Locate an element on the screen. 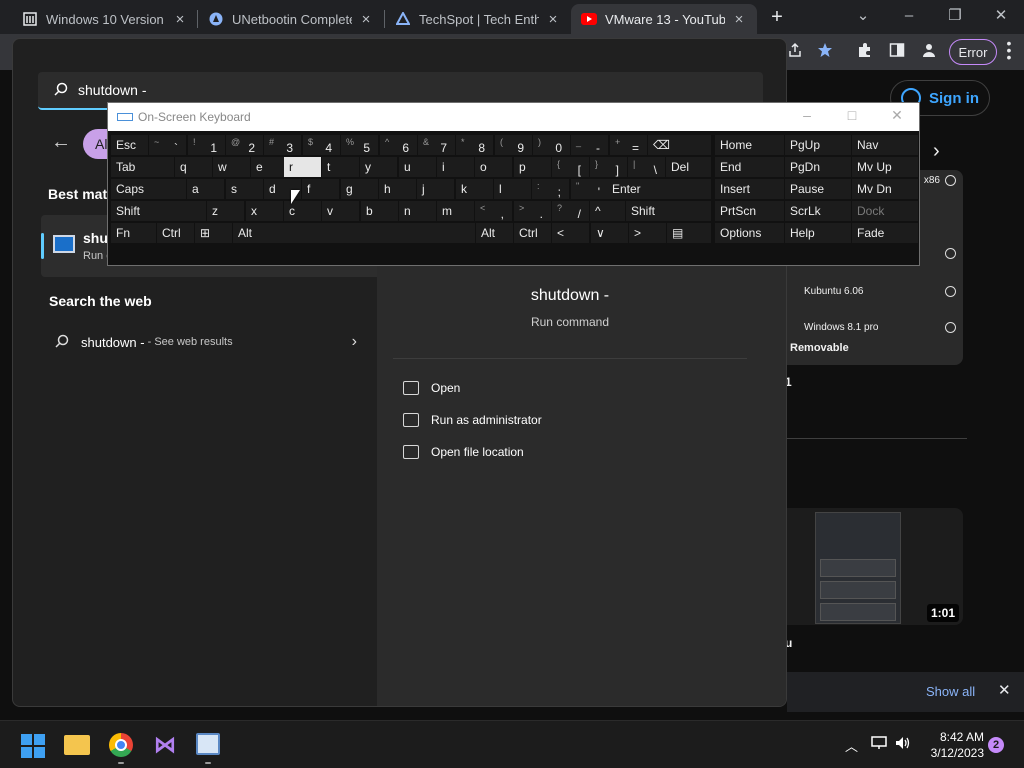  key-z: z is located at coordinates (225, 211).